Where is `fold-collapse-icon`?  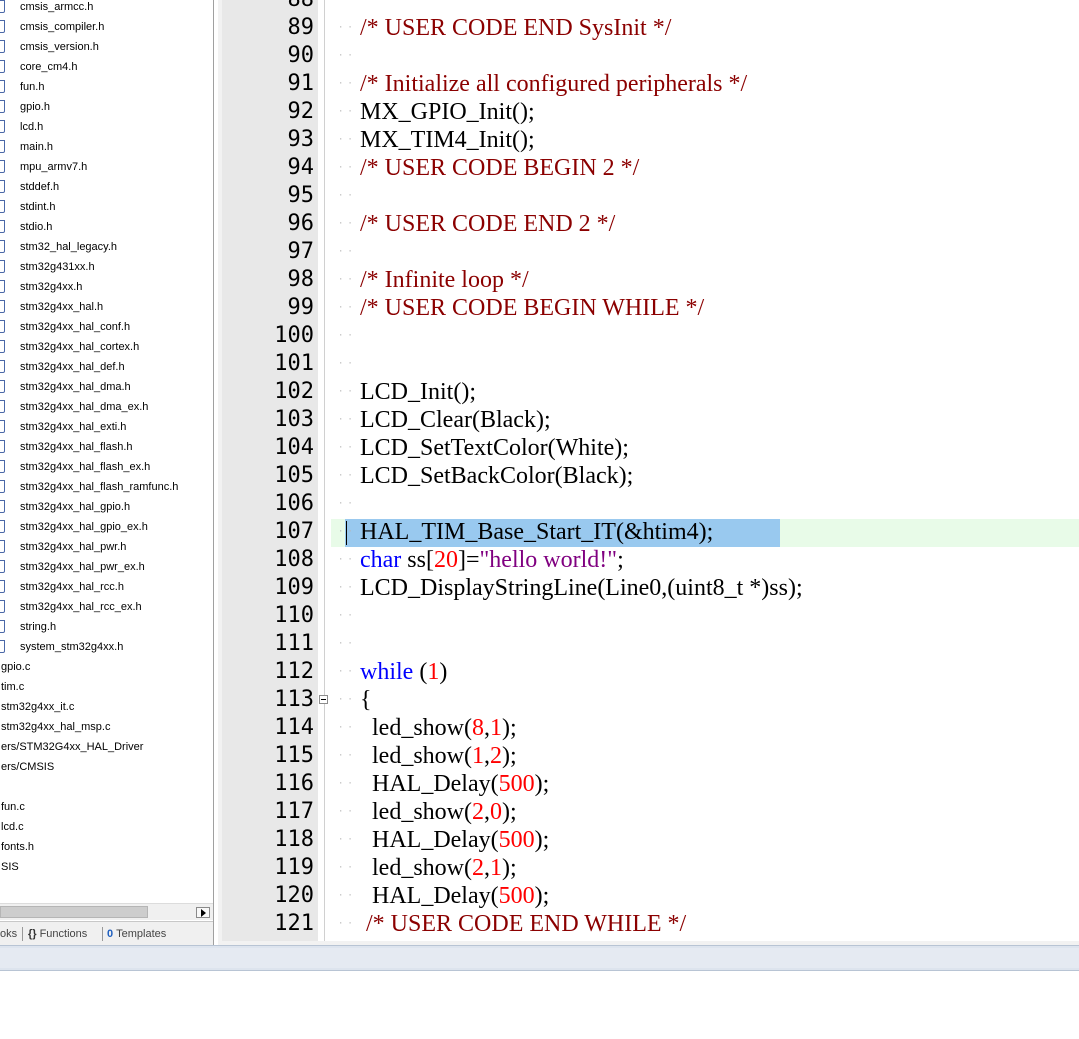
fold-collapse-icon is located at coordinates (323, 699).